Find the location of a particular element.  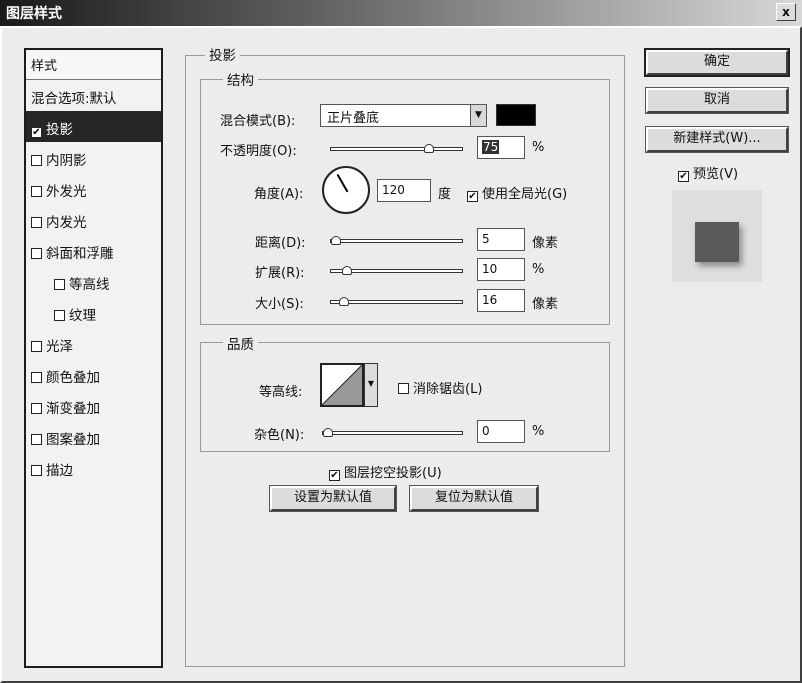

size-slider-thumb is located at coordinates (344, 301).